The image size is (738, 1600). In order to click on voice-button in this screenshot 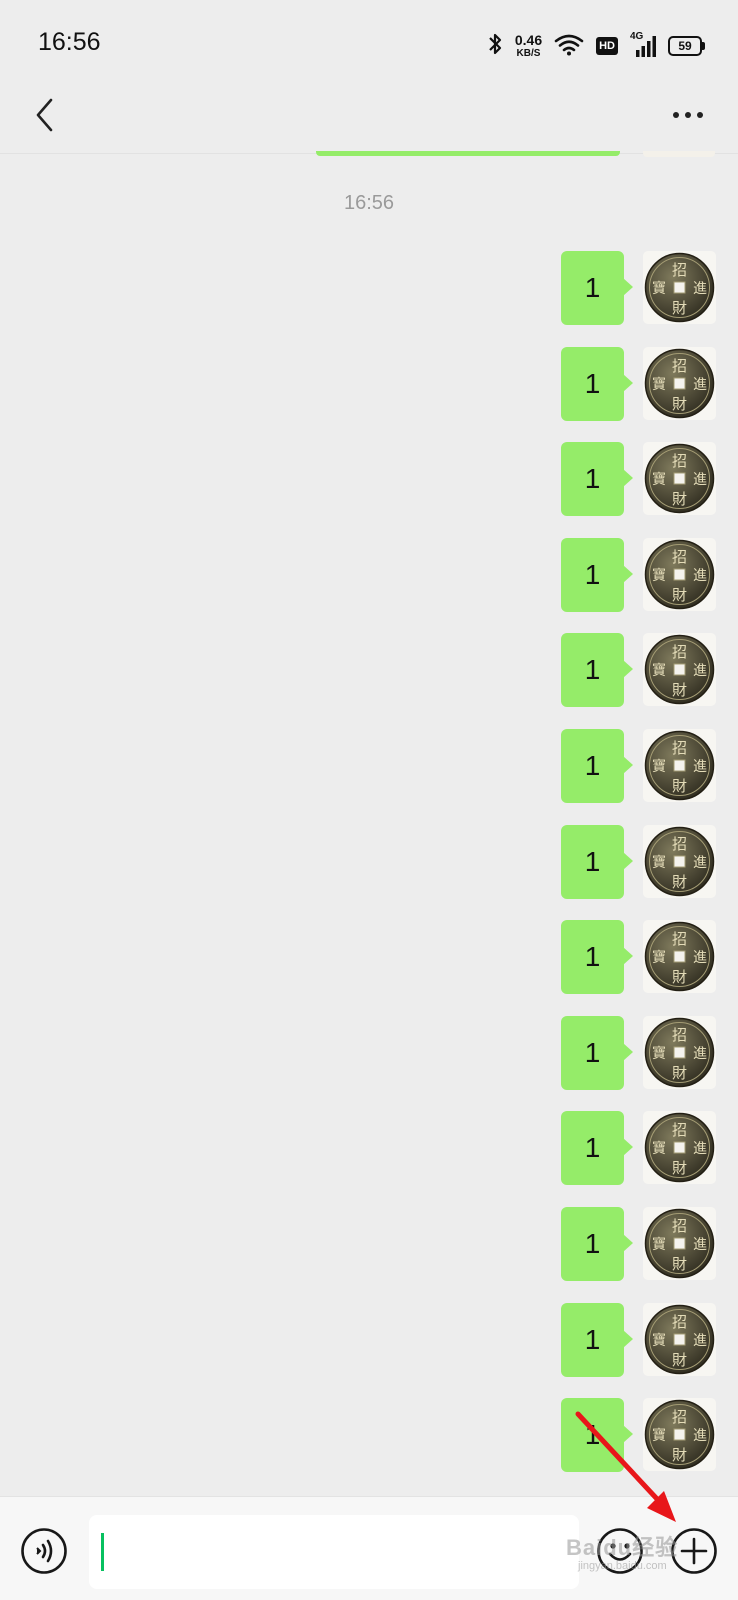, I will do `click(44, 1551)`.